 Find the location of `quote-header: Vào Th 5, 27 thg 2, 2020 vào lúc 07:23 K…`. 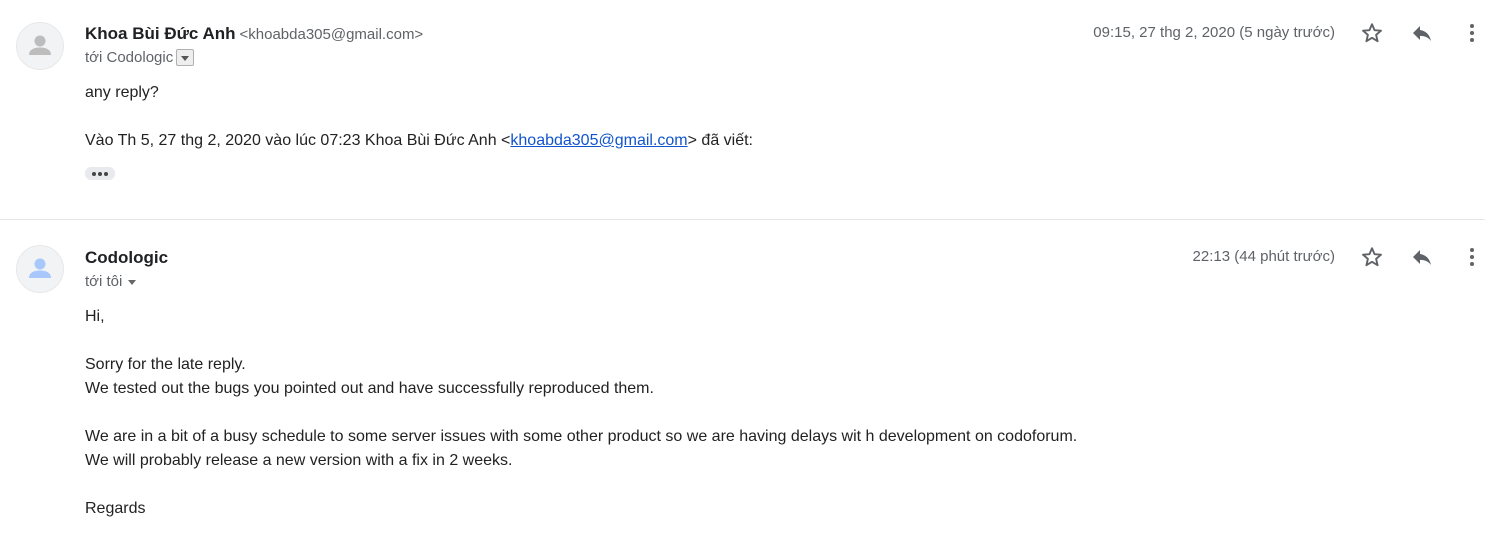

quote-header: Vào Th 5, 27 thg 2, 2020 vào lúc 07:23 K… is located at coordinates (419, 141).